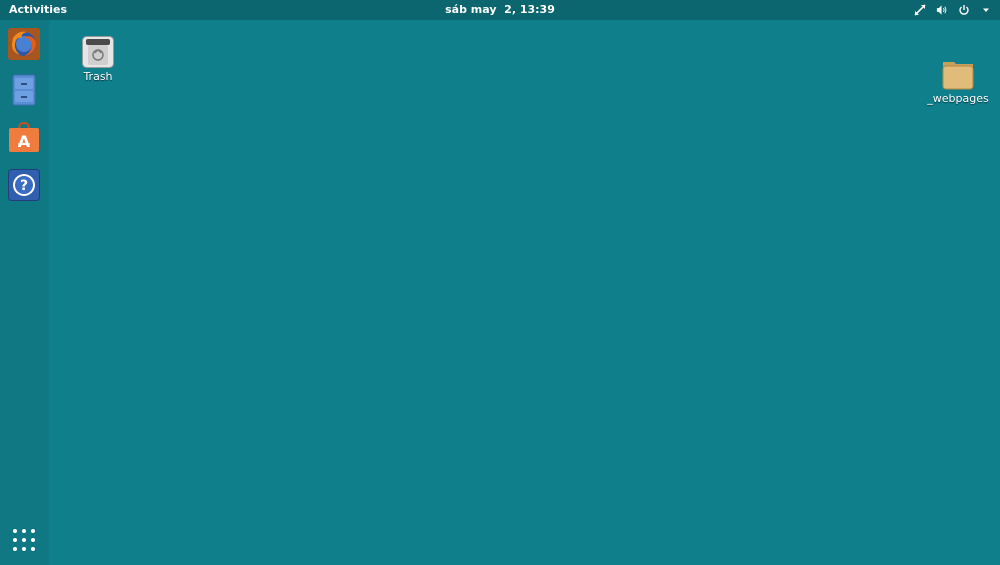 The width and height of the screenshot is (1000, 565). I want to click on top-bar: Activities sáb may 2, 13:39, so click(500, 10).